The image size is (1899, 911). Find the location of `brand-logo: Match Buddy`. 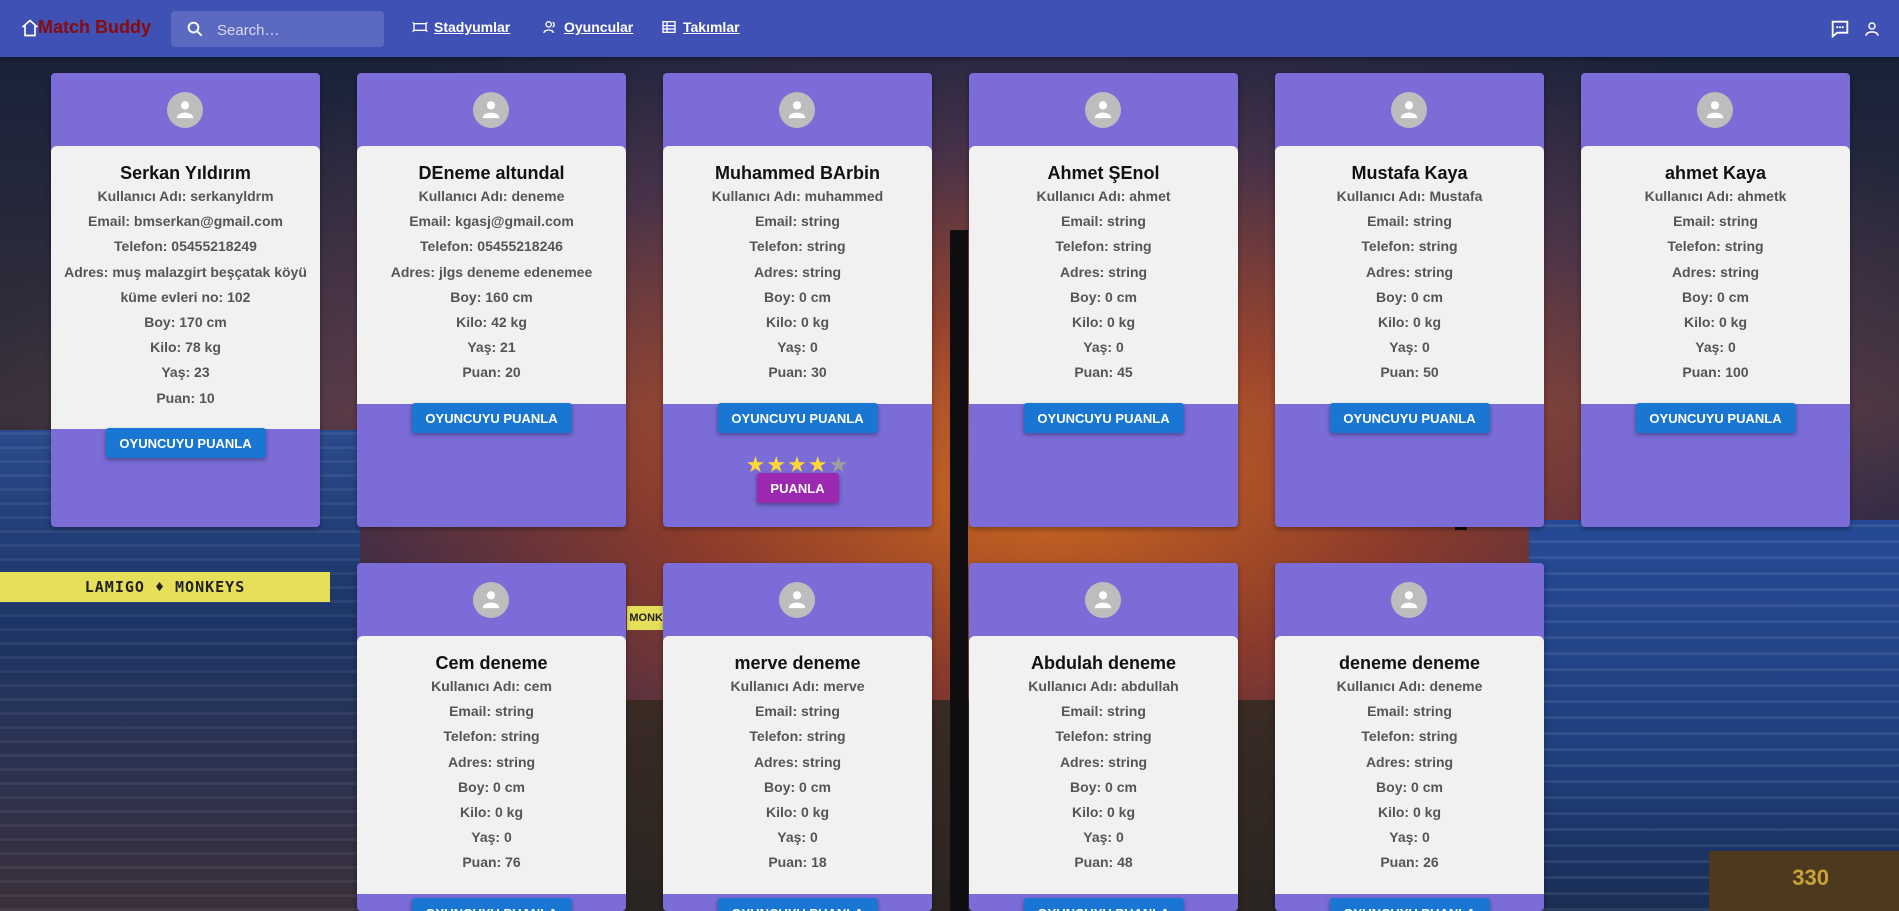

brand-logo: Match Buddy is located at coordinates (94, 27).